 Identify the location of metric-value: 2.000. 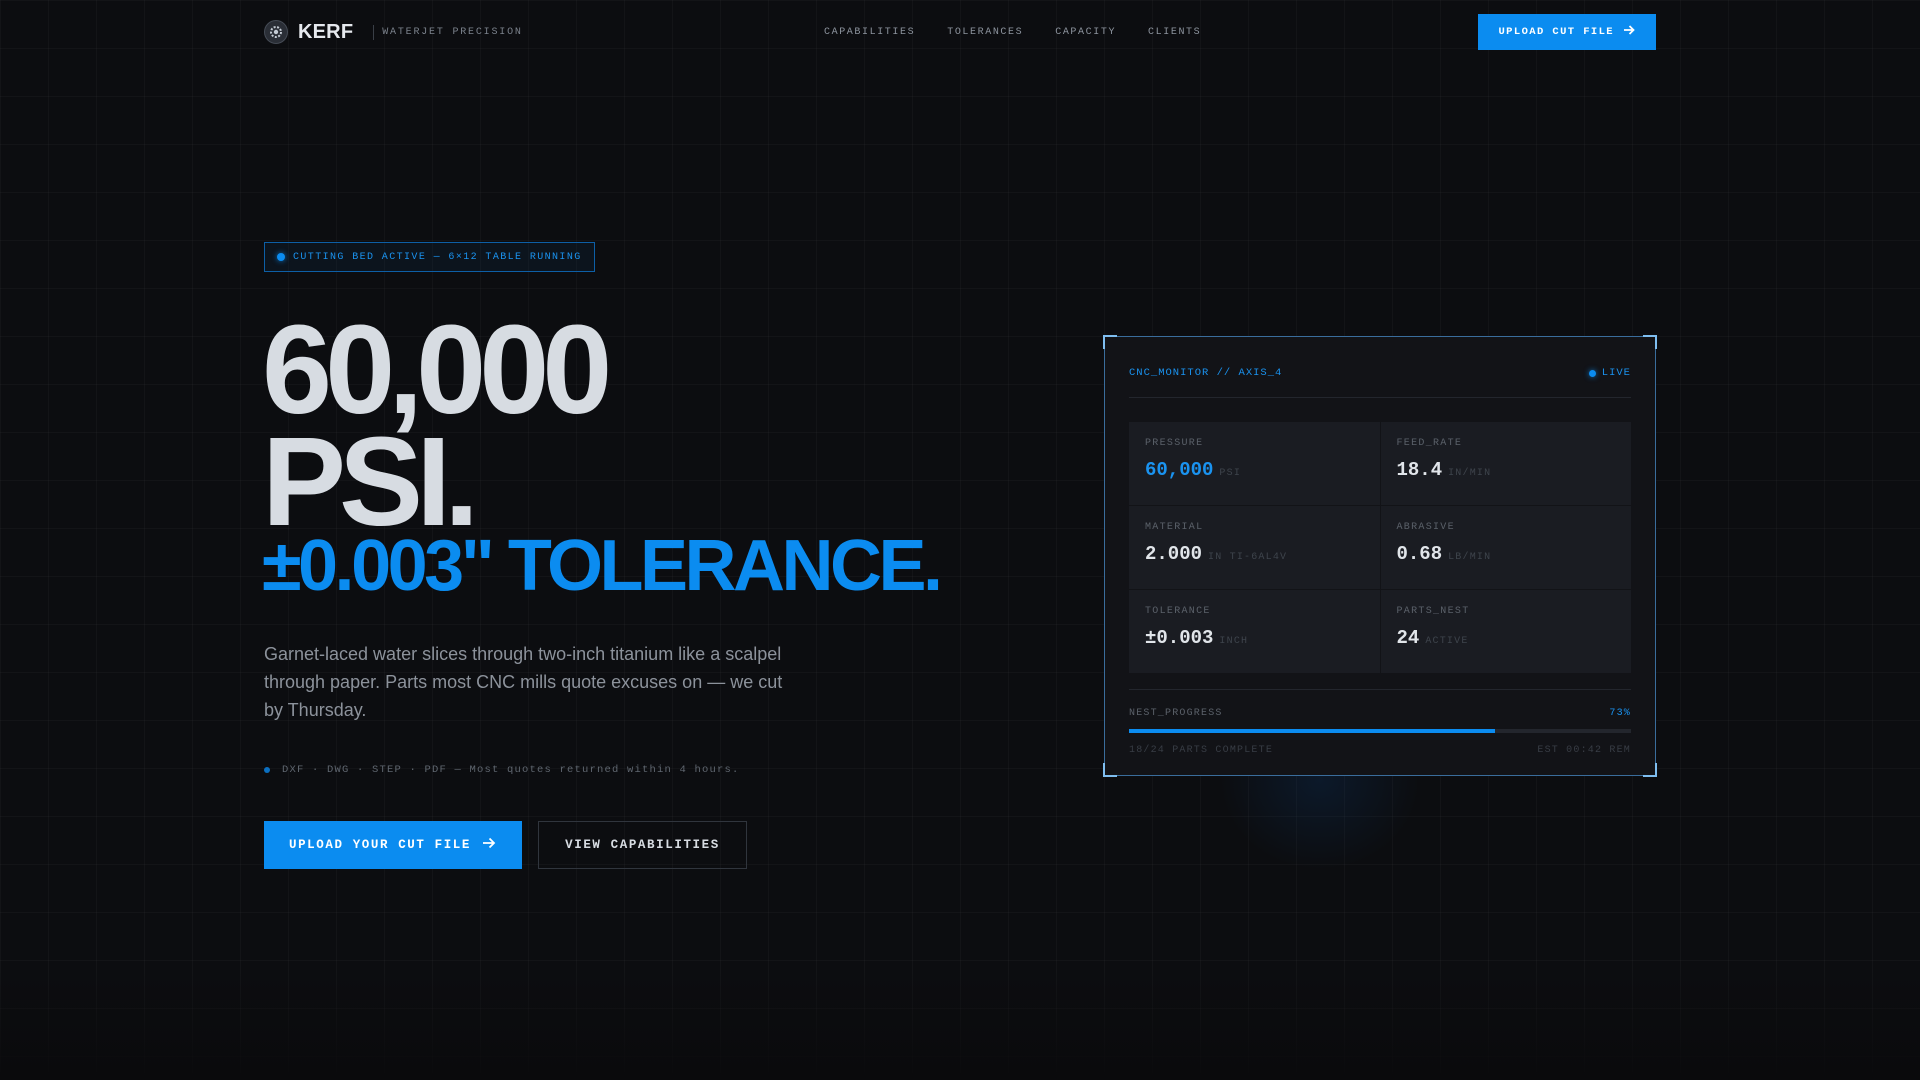
(1174, 554).